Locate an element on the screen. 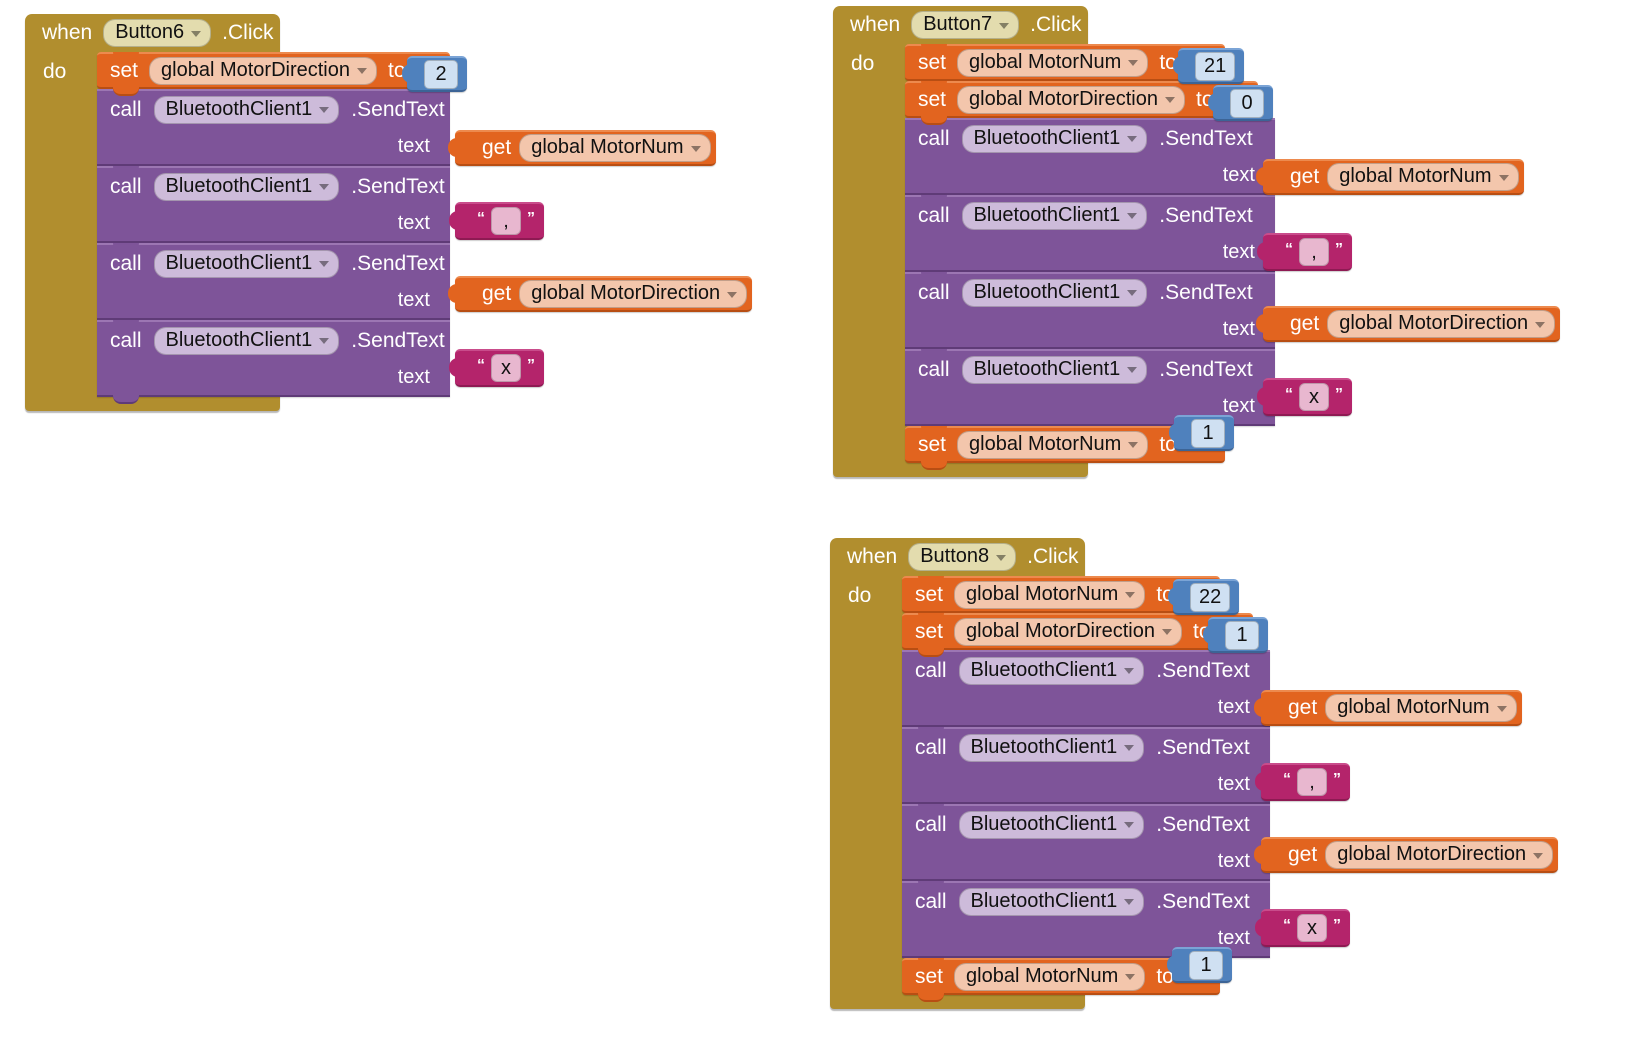  component-dropdown-button7: Button7 is located at coordinates (965, 25).